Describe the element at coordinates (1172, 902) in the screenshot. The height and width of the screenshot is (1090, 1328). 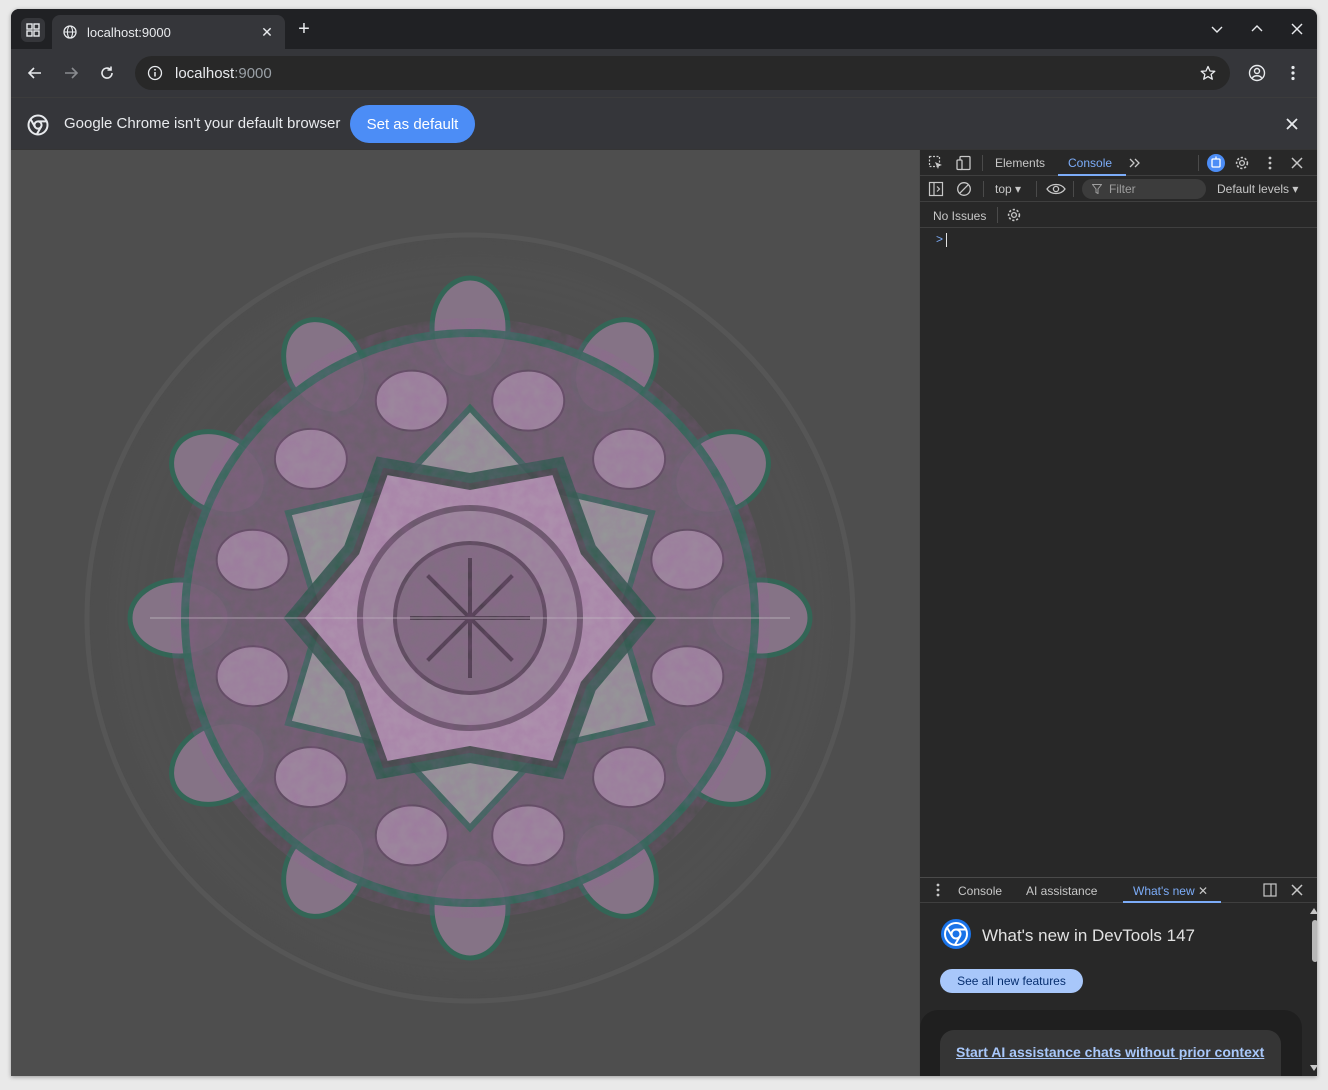
I see `drawer-active-indicator` at that location.